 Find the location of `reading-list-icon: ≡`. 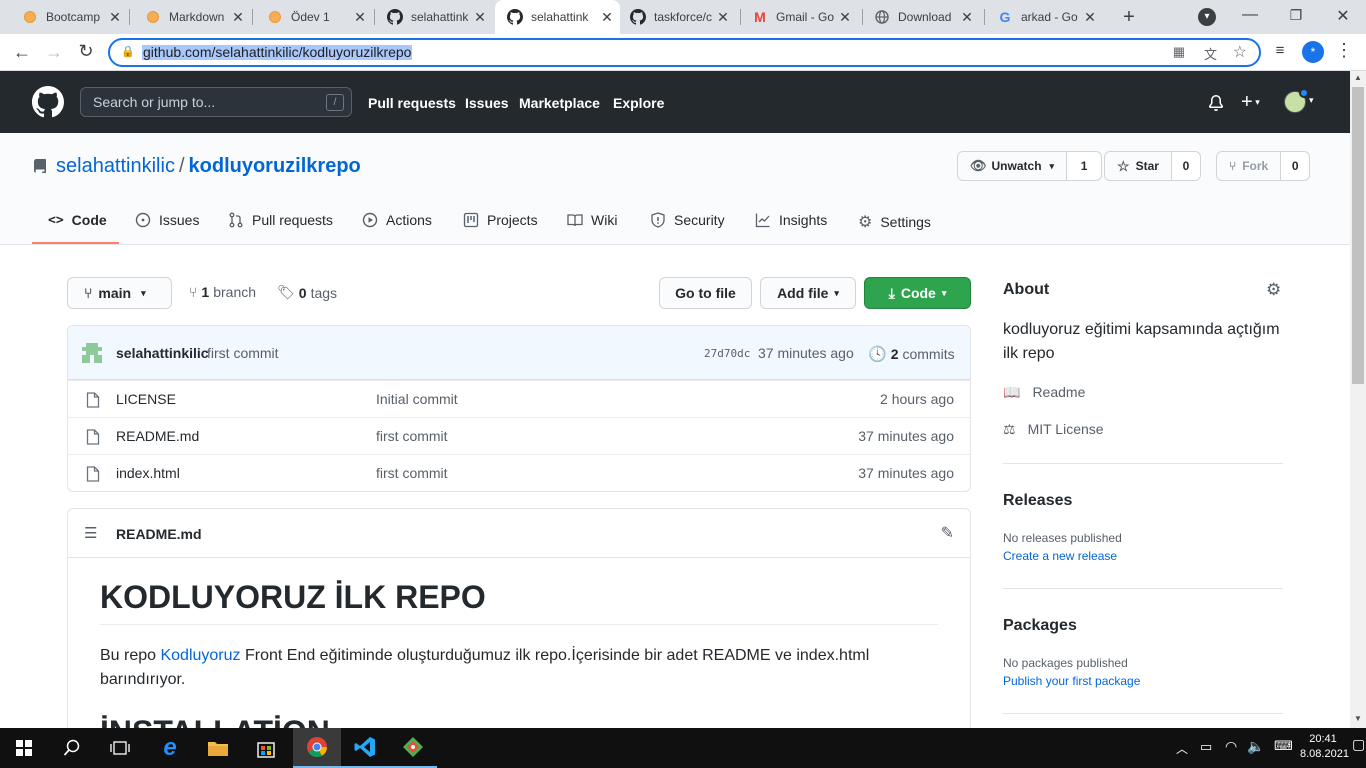

reading-list-icon: ≡ is located at coordinates (1280, 50).